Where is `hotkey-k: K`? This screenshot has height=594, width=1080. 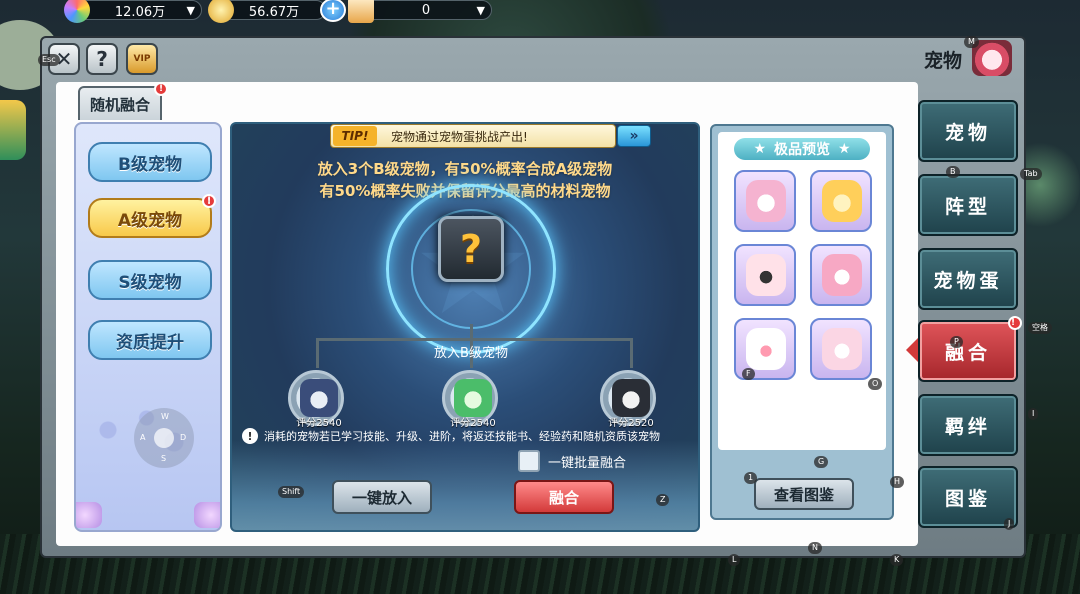 hotkey-k: K is located at coordinates (897, 560).